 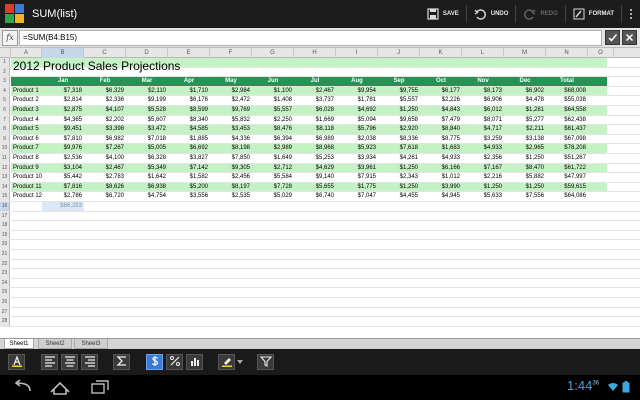 What do you see at coordinates (189, 120) in the screenshot?
I see `value-cell: $8,340` at bounding box center [189, 120].